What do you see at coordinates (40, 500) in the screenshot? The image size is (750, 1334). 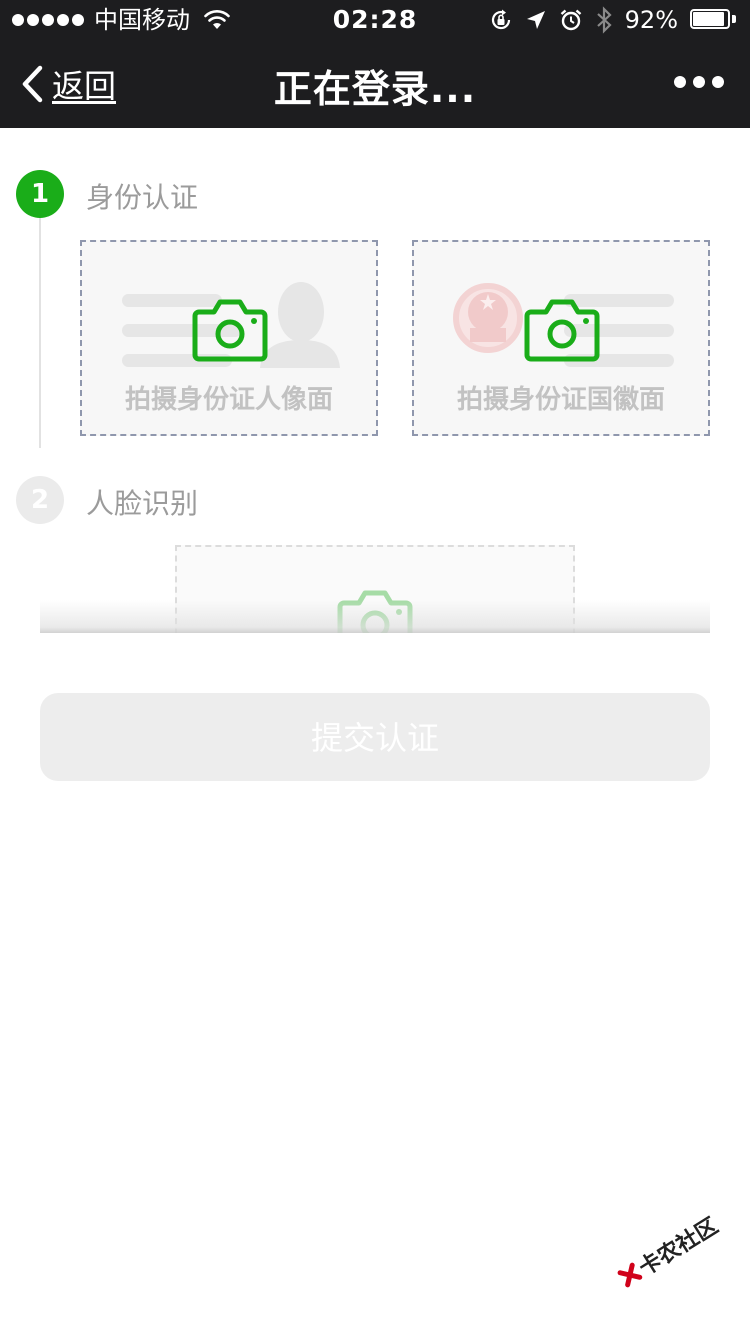 I see `step-2-badge: 2` at bounding box center [40, 500].